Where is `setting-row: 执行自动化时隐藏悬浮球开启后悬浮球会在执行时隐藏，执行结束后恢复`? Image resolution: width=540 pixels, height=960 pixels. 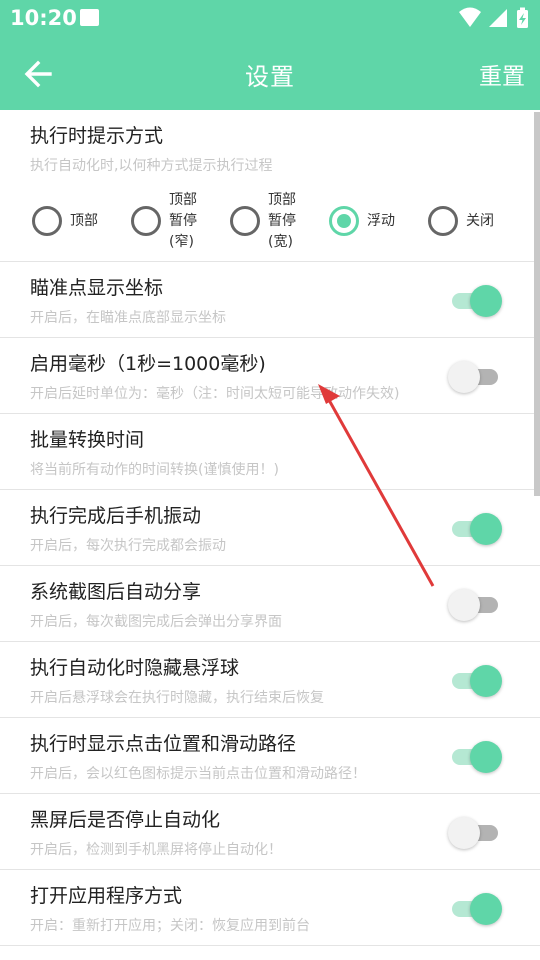
setting-row: 执行自动化时隐藏悬浮球开启后悬浮球会在执行时隐藏，执行结束后恢复 is located at coordinates (270, 680).